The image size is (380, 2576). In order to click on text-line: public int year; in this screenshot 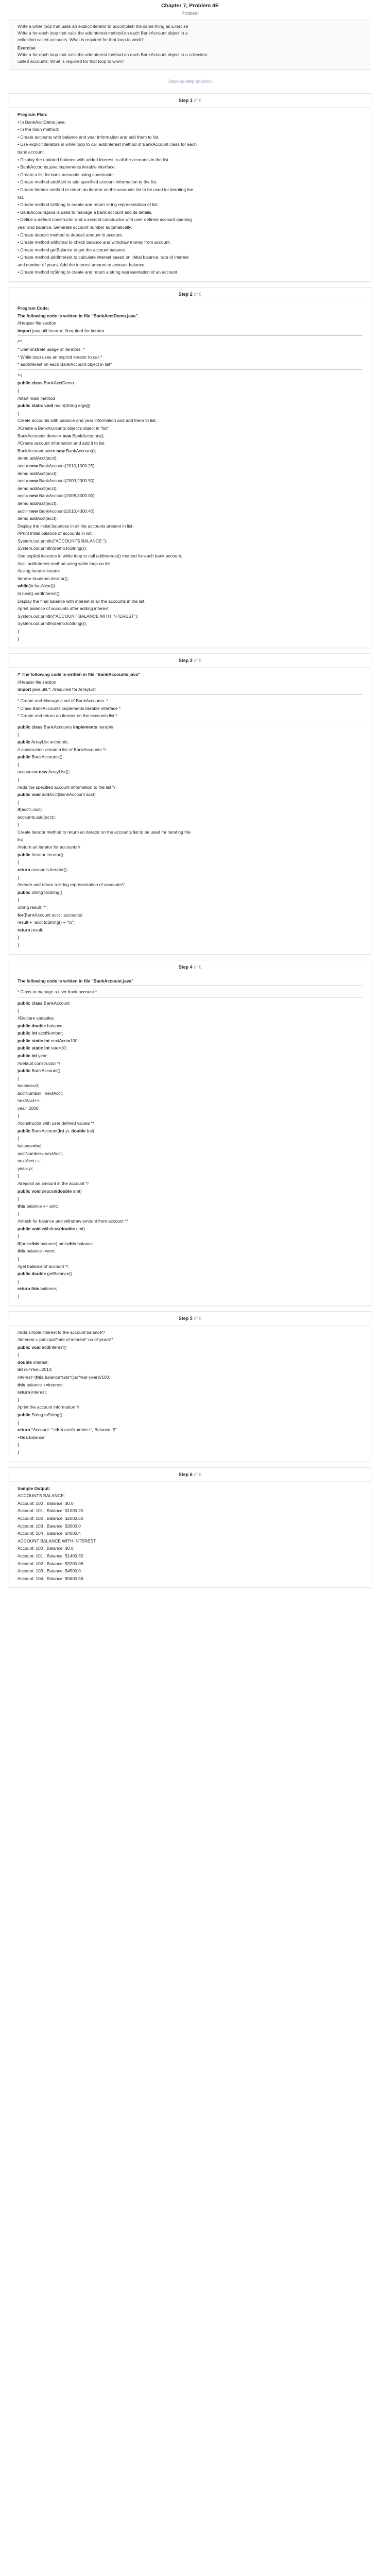, I will do `click(190, 1056)`.